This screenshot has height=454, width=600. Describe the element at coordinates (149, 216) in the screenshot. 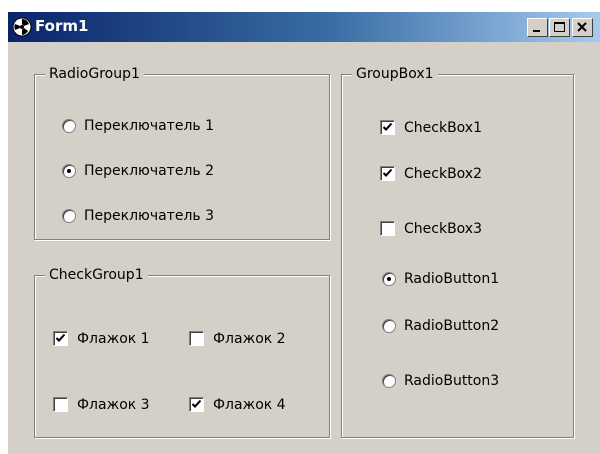

I see `radio-option-label: Переключатель 3` at that location.